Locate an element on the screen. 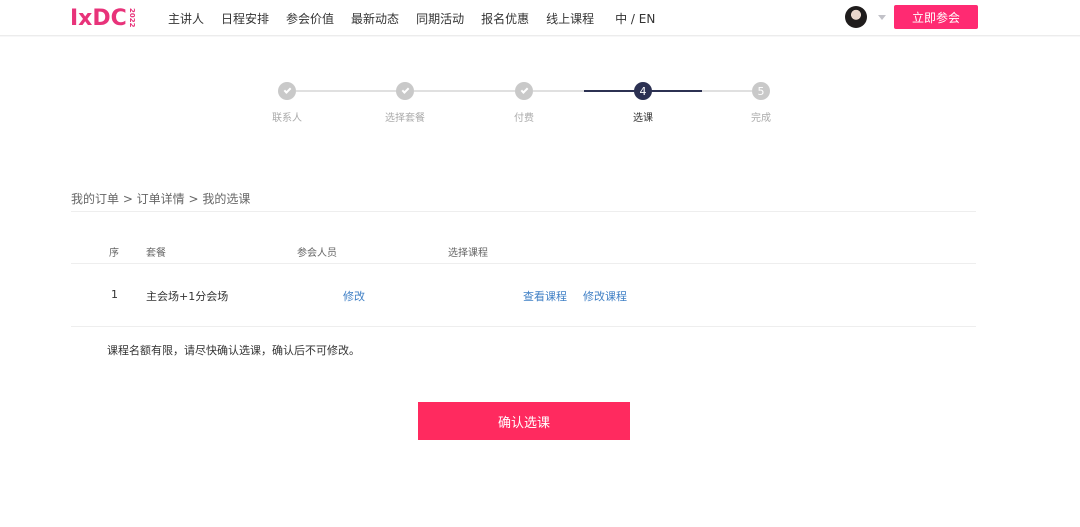 The image size is (1080, 527). register-now-button: 立即参会 is located at coordinates (936, 17).